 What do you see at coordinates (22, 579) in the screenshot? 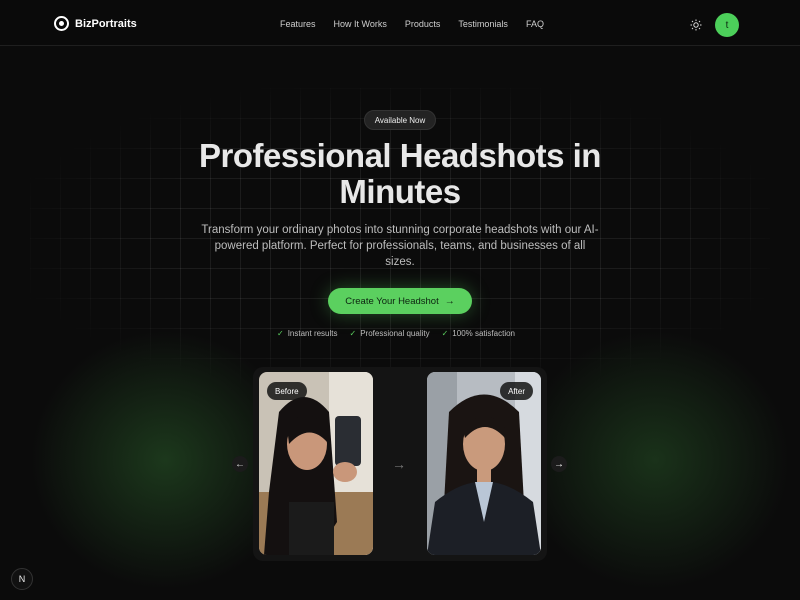
I see `dev-tools-button: N` at bounding box center [22, 579].